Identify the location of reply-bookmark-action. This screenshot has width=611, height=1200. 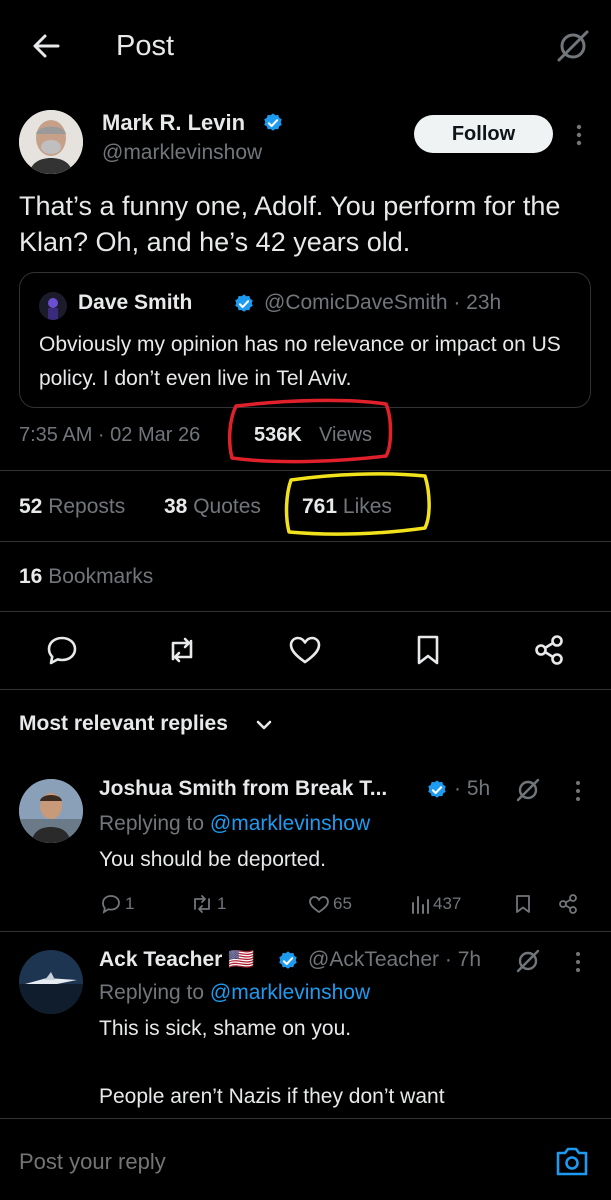
(523, 904).